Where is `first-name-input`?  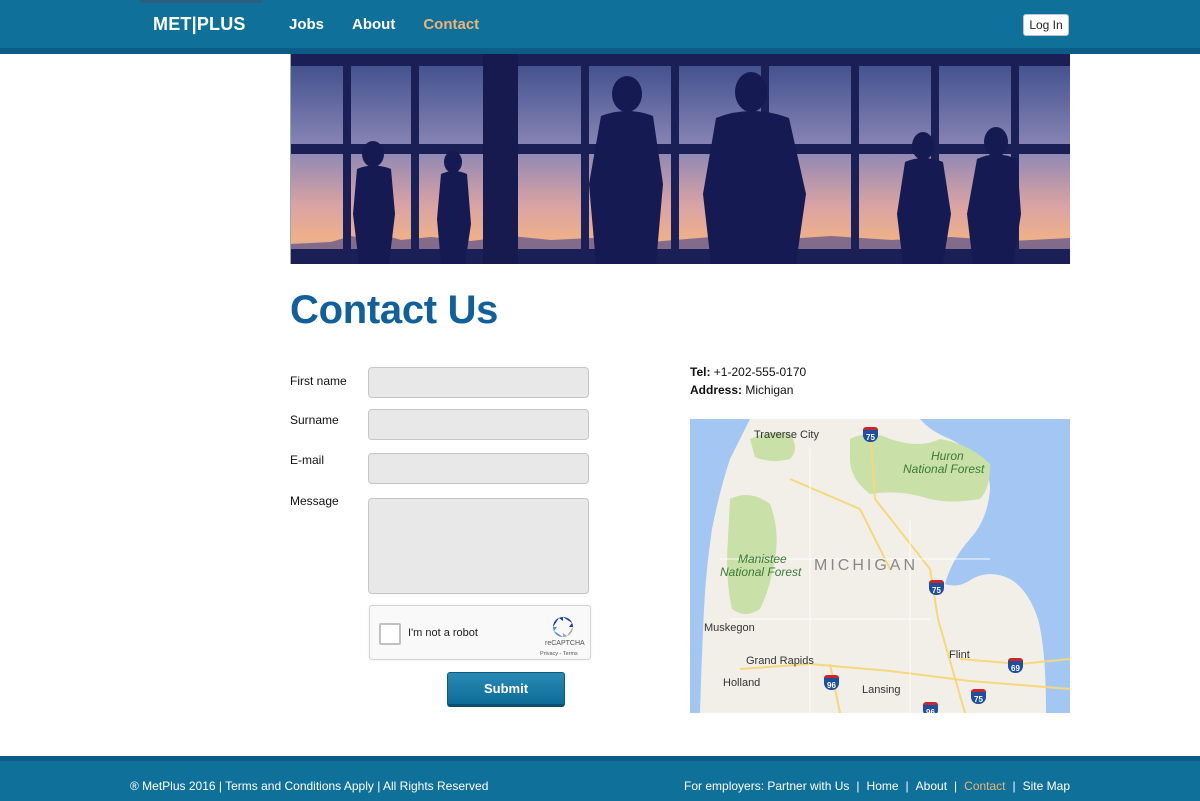
first-name-input is located at coordinates (478, 382).